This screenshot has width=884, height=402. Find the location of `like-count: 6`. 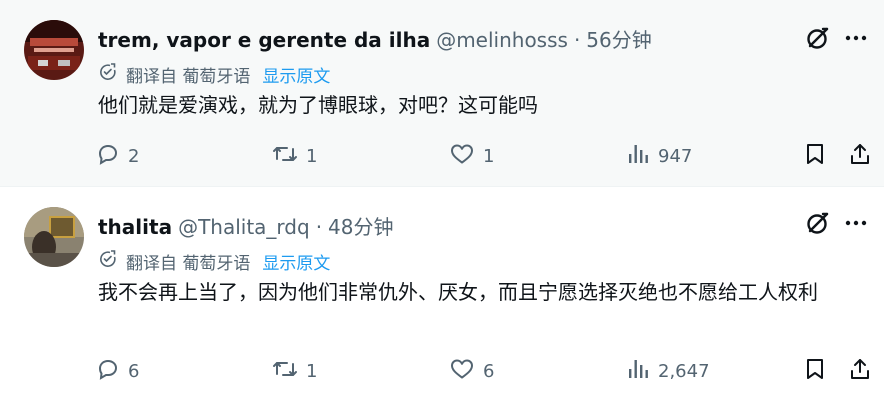

like-count: 6 is located at coordinates (489, 371).